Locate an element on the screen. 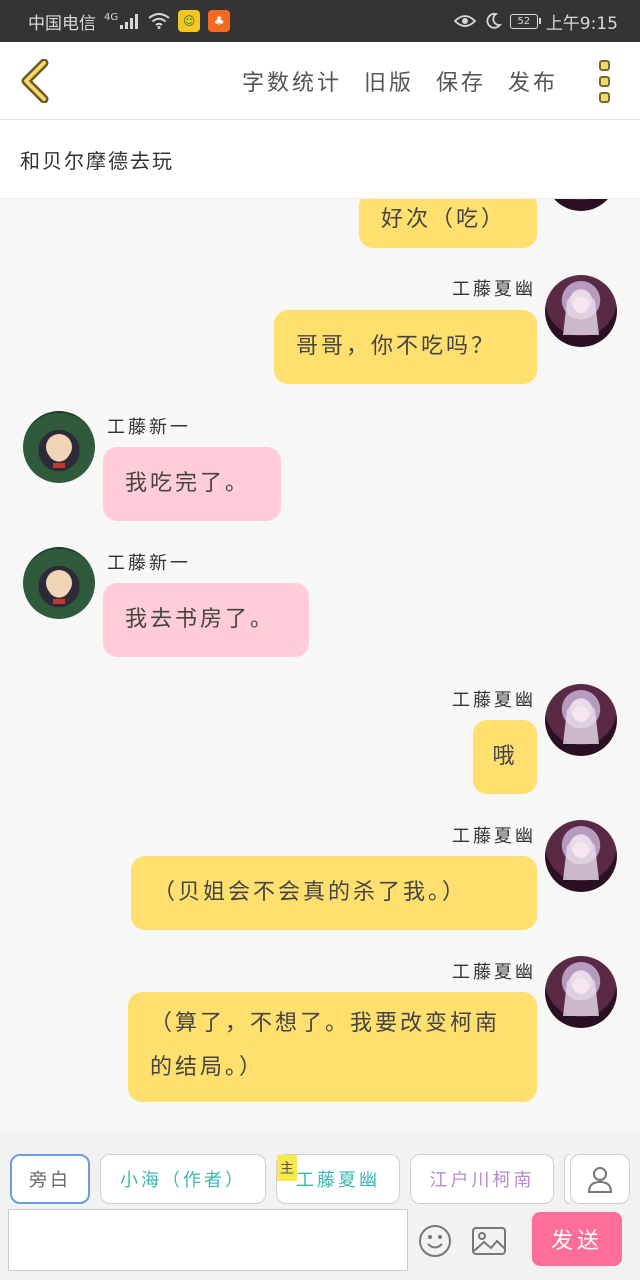  editor-toolbar: 字数统计 旧版 保存 发布 is located at coordinates (320, 81).